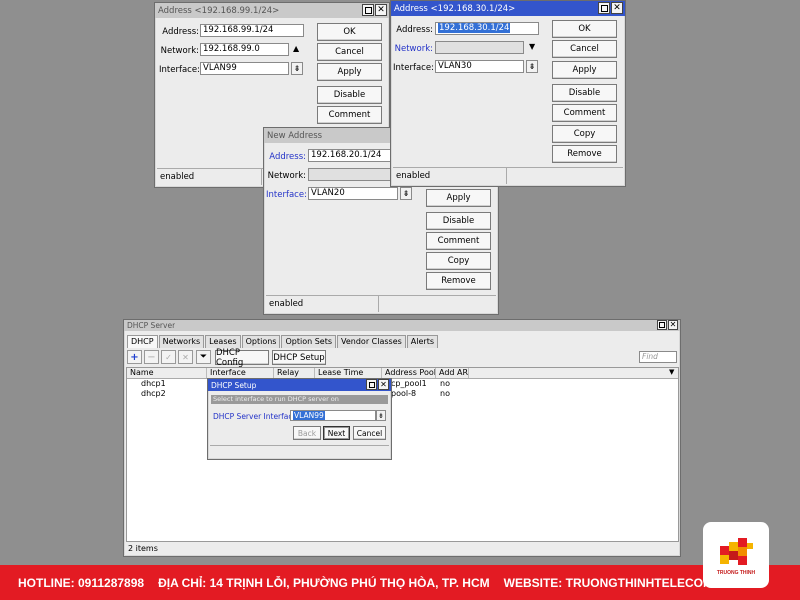  What do you see at coordinates (353, 193) in the screenshot?
I see `interface-field: VLAN20` at bounding box center [353, 193].